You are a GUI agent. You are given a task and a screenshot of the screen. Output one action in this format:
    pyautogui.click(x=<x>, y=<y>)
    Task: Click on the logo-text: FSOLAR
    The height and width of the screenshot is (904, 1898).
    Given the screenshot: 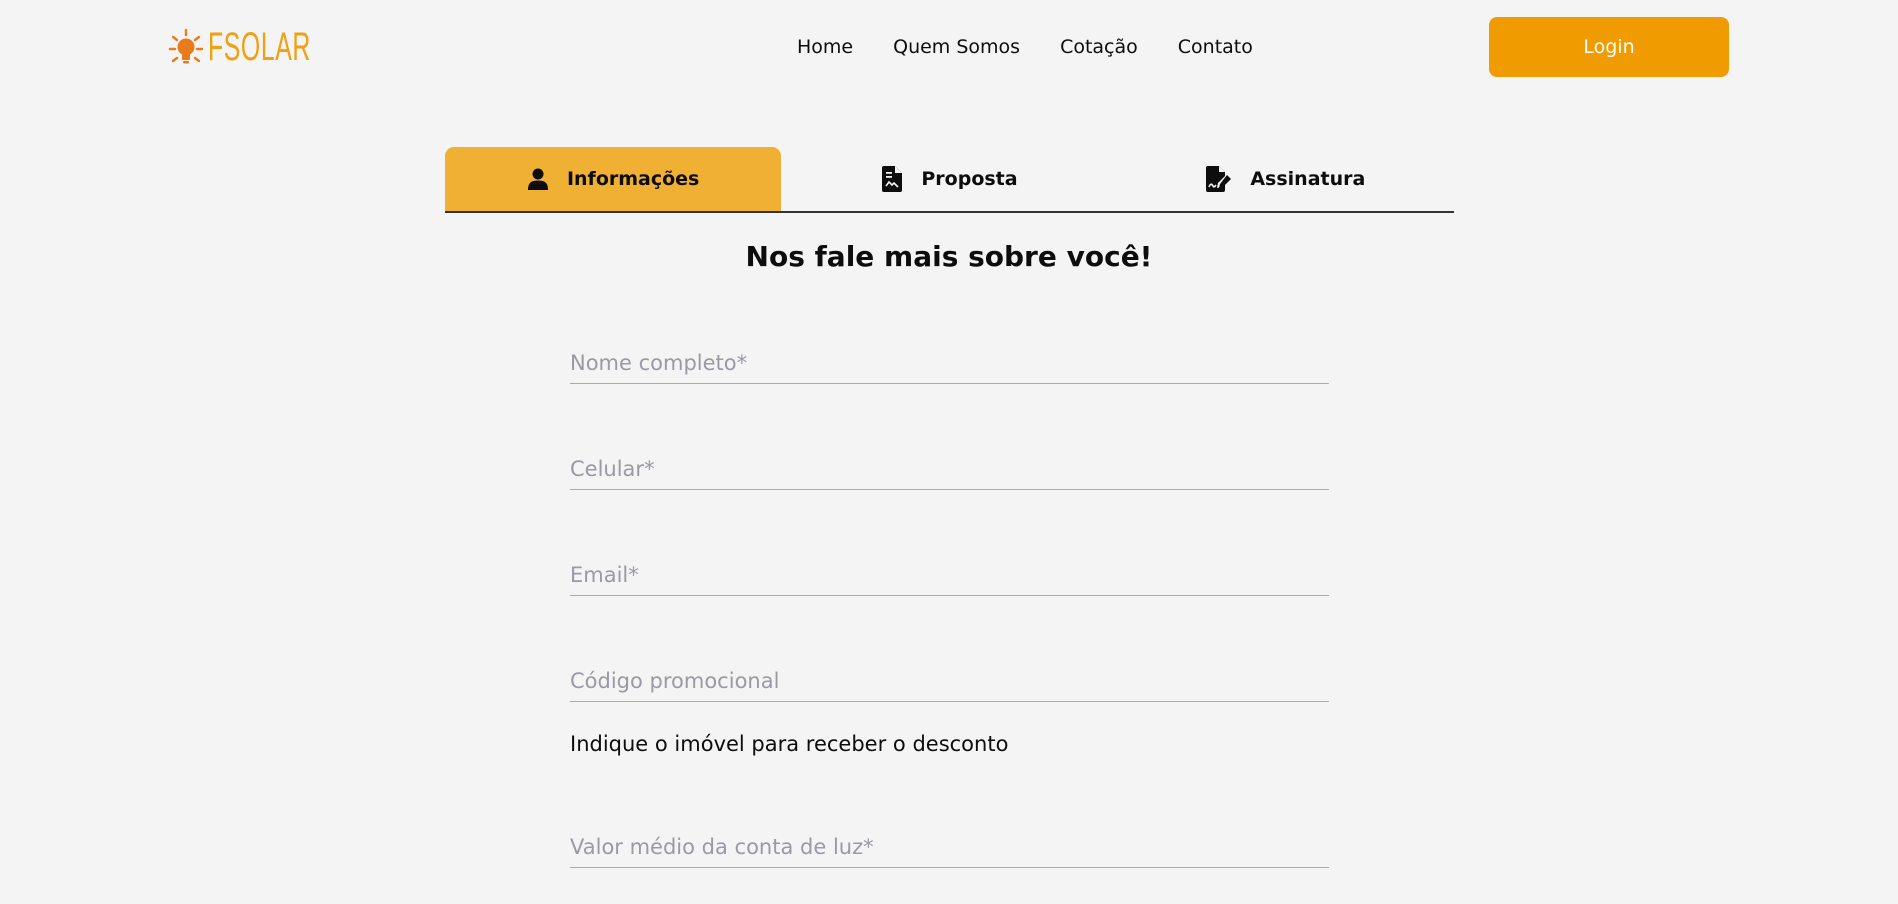 What is the action you would take?
    pyautogui.click(x=259, y=46)
    